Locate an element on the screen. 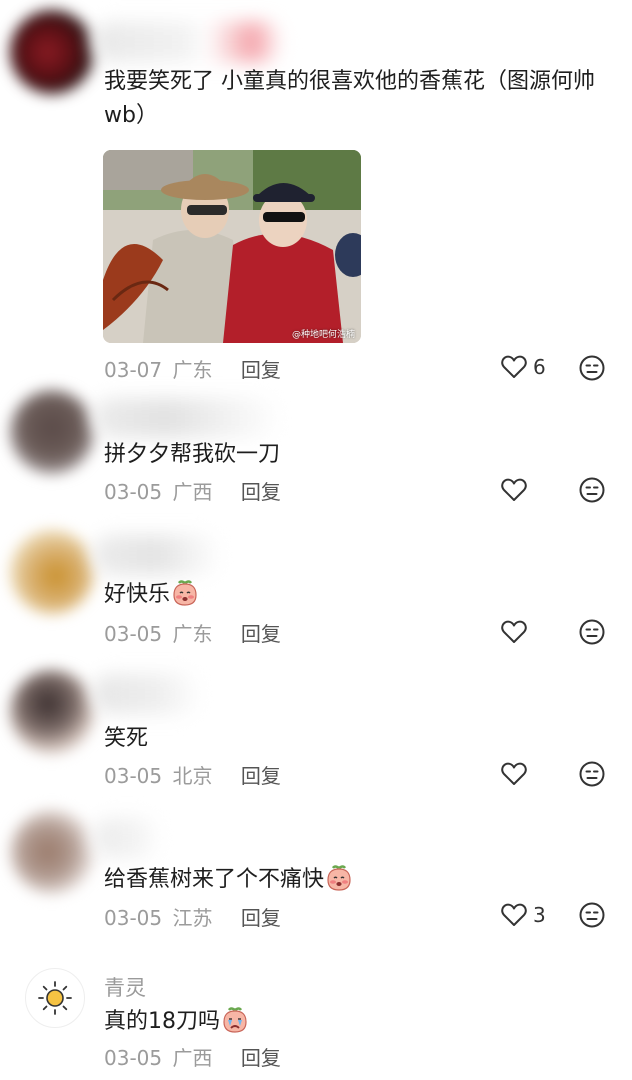  comment-text: 给香蕉树来了个不痛快 is located at coordinates (360, 880).